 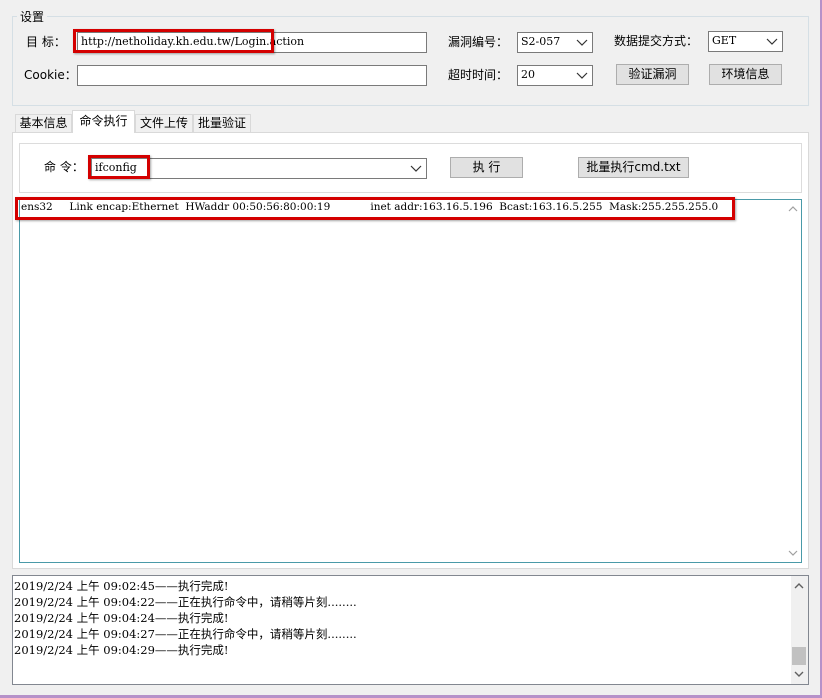 I want to click on verify-vuln-button: 验证漏洞, so click(x=652, y=74).